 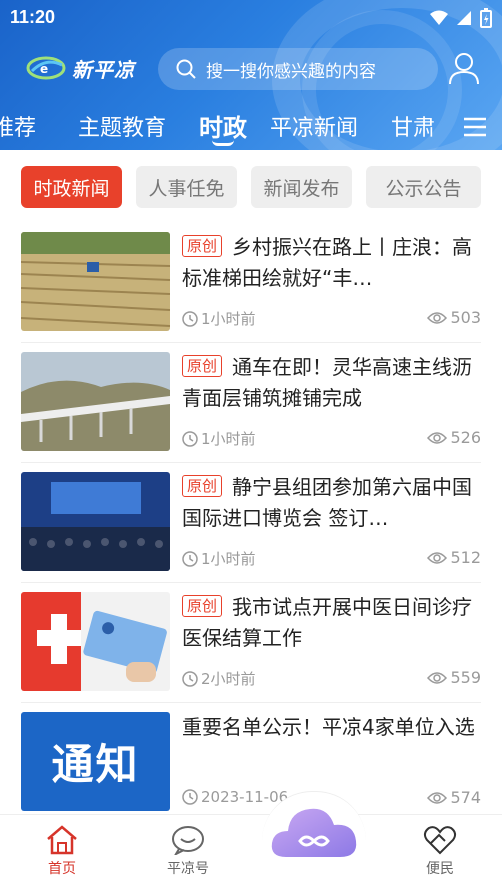 I want to click on news-views: 526, so click(x=454, y=437).